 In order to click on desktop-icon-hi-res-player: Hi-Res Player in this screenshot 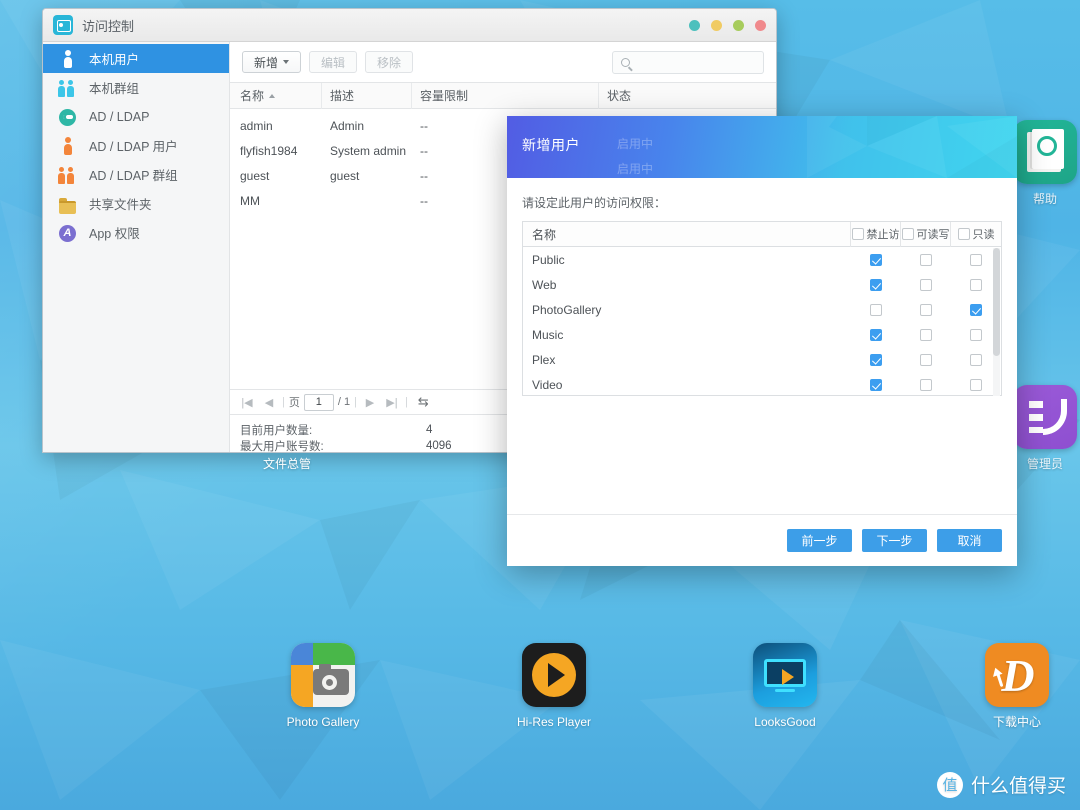, I will do `click(554, 686)`.